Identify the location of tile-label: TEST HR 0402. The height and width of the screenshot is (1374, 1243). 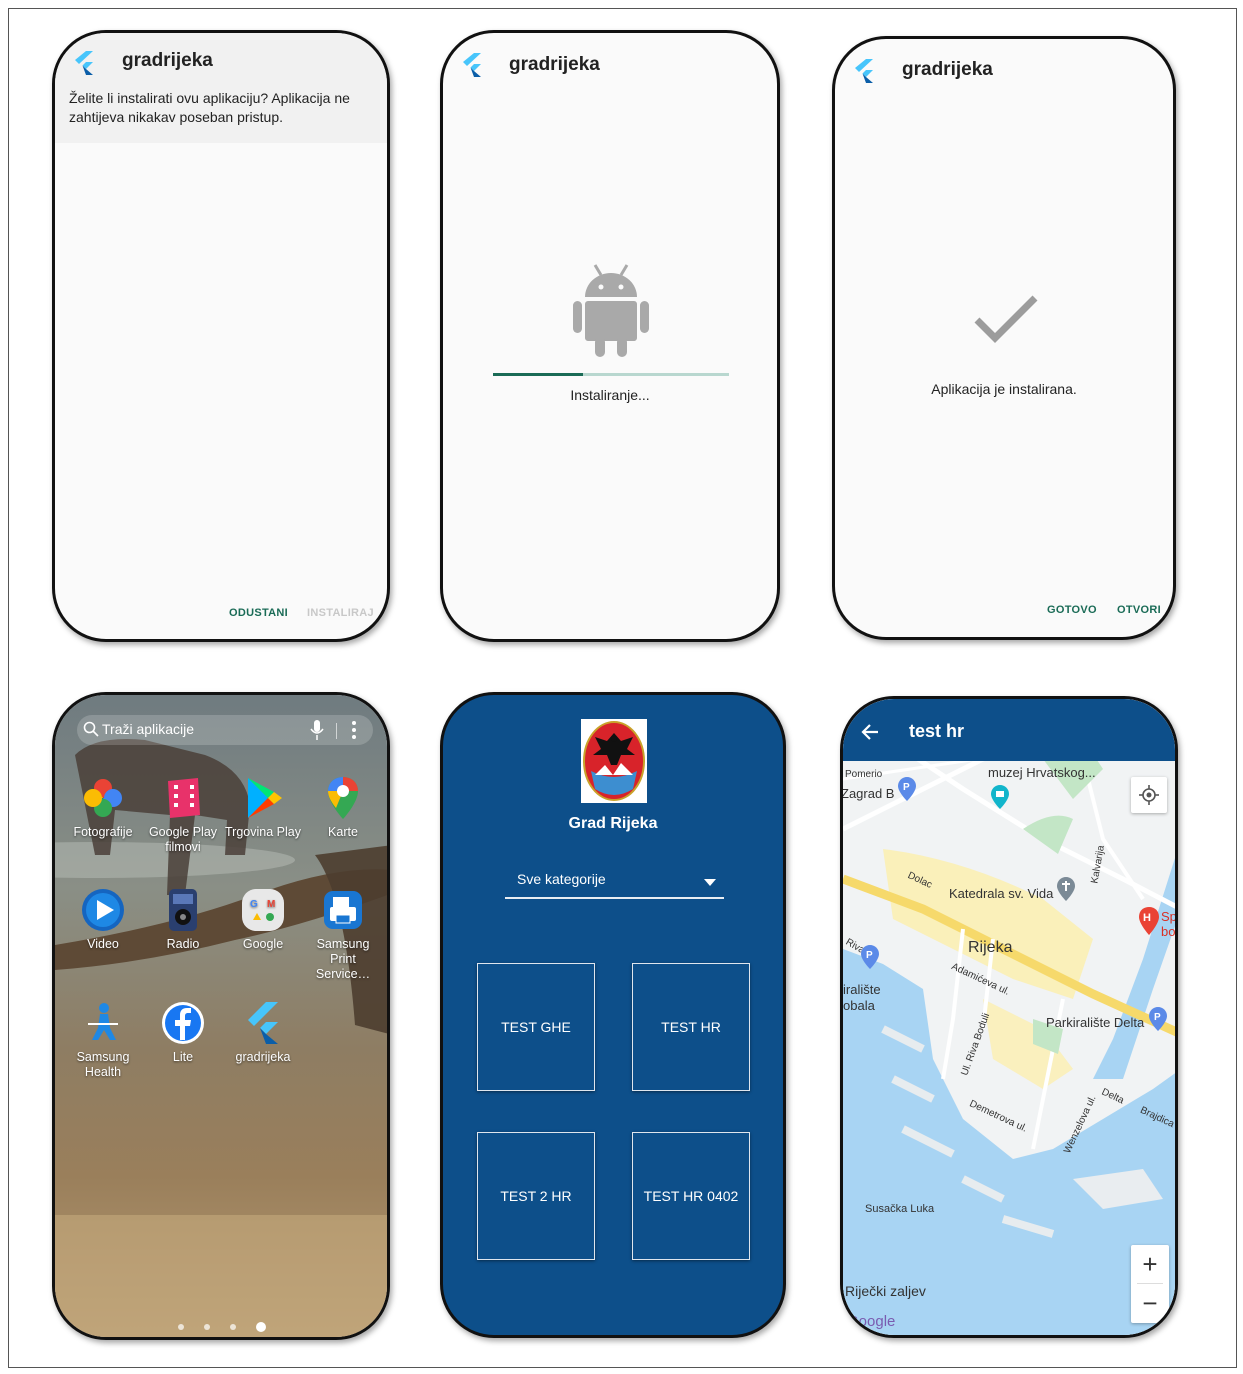
(691, 1196).